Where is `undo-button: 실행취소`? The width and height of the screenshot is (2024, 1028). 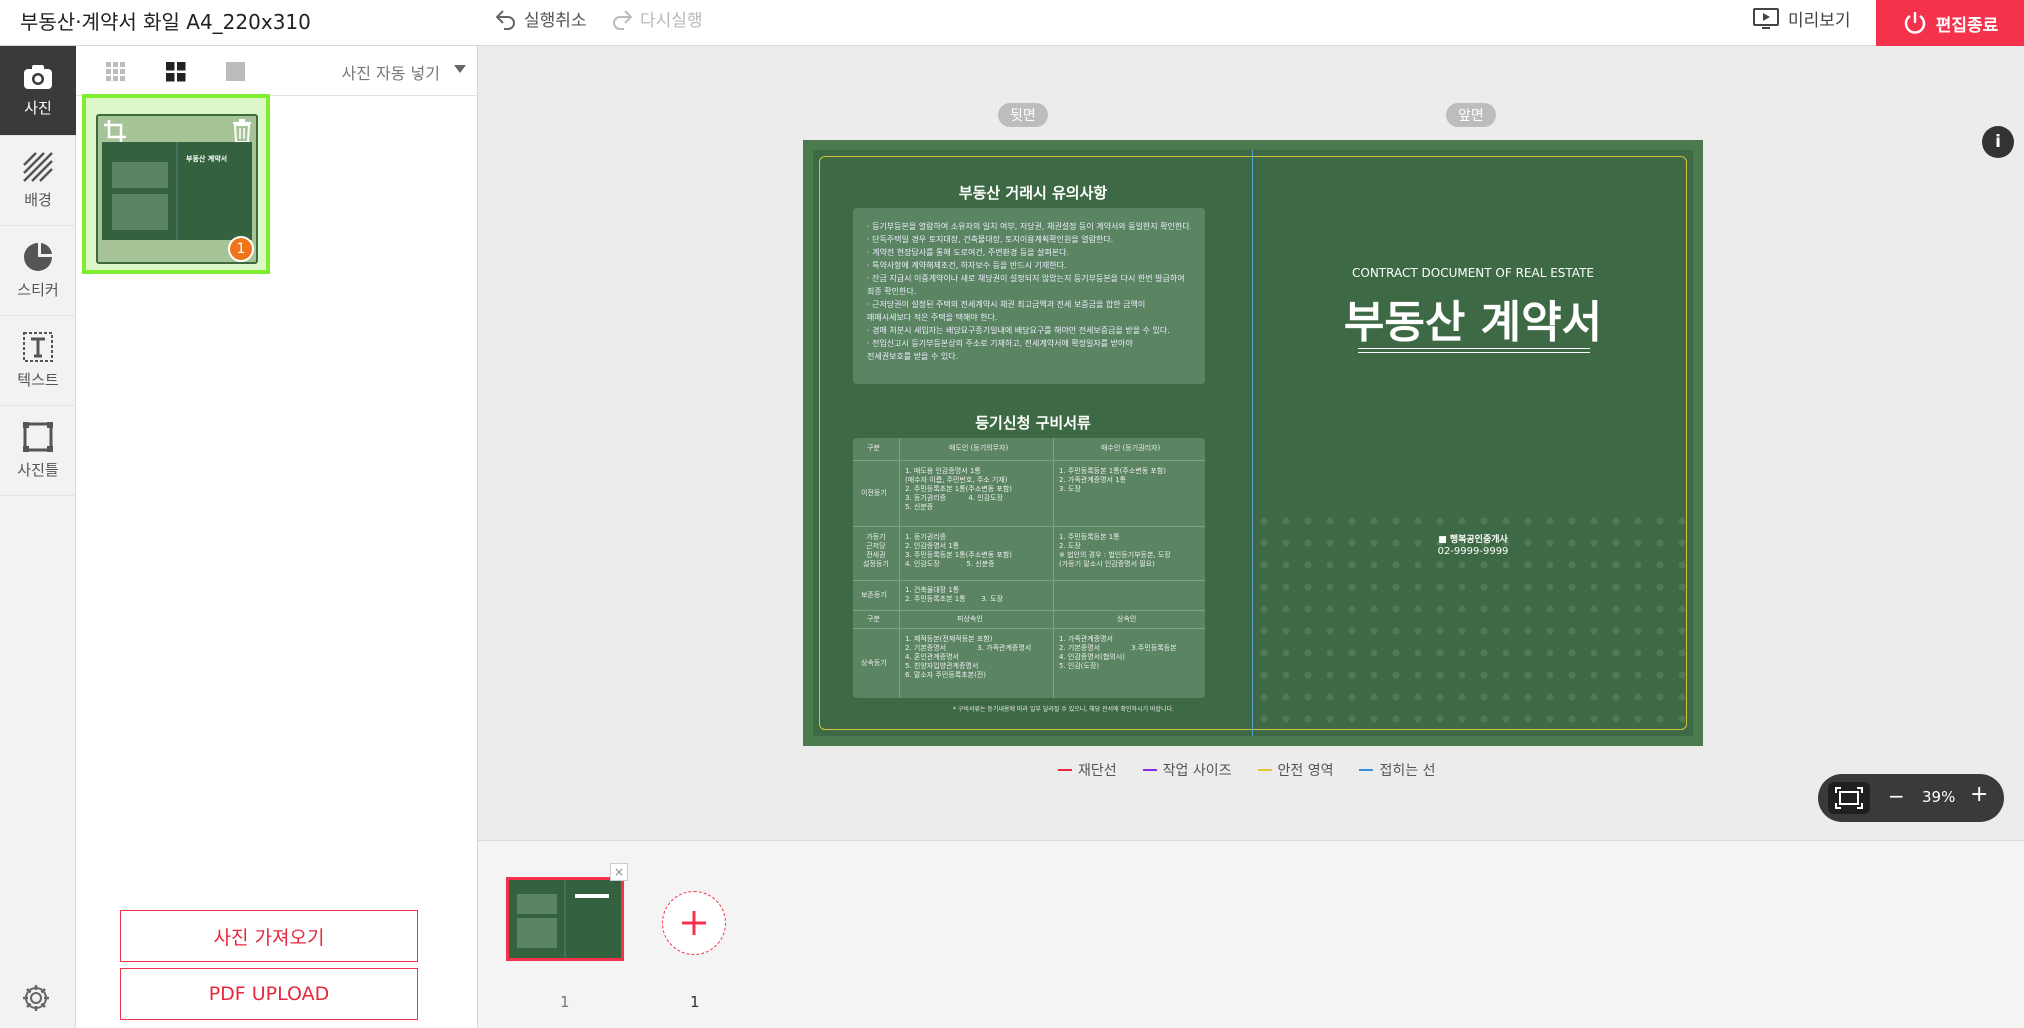 undo-button: 실행취소 is located at coordinates (540, 18).